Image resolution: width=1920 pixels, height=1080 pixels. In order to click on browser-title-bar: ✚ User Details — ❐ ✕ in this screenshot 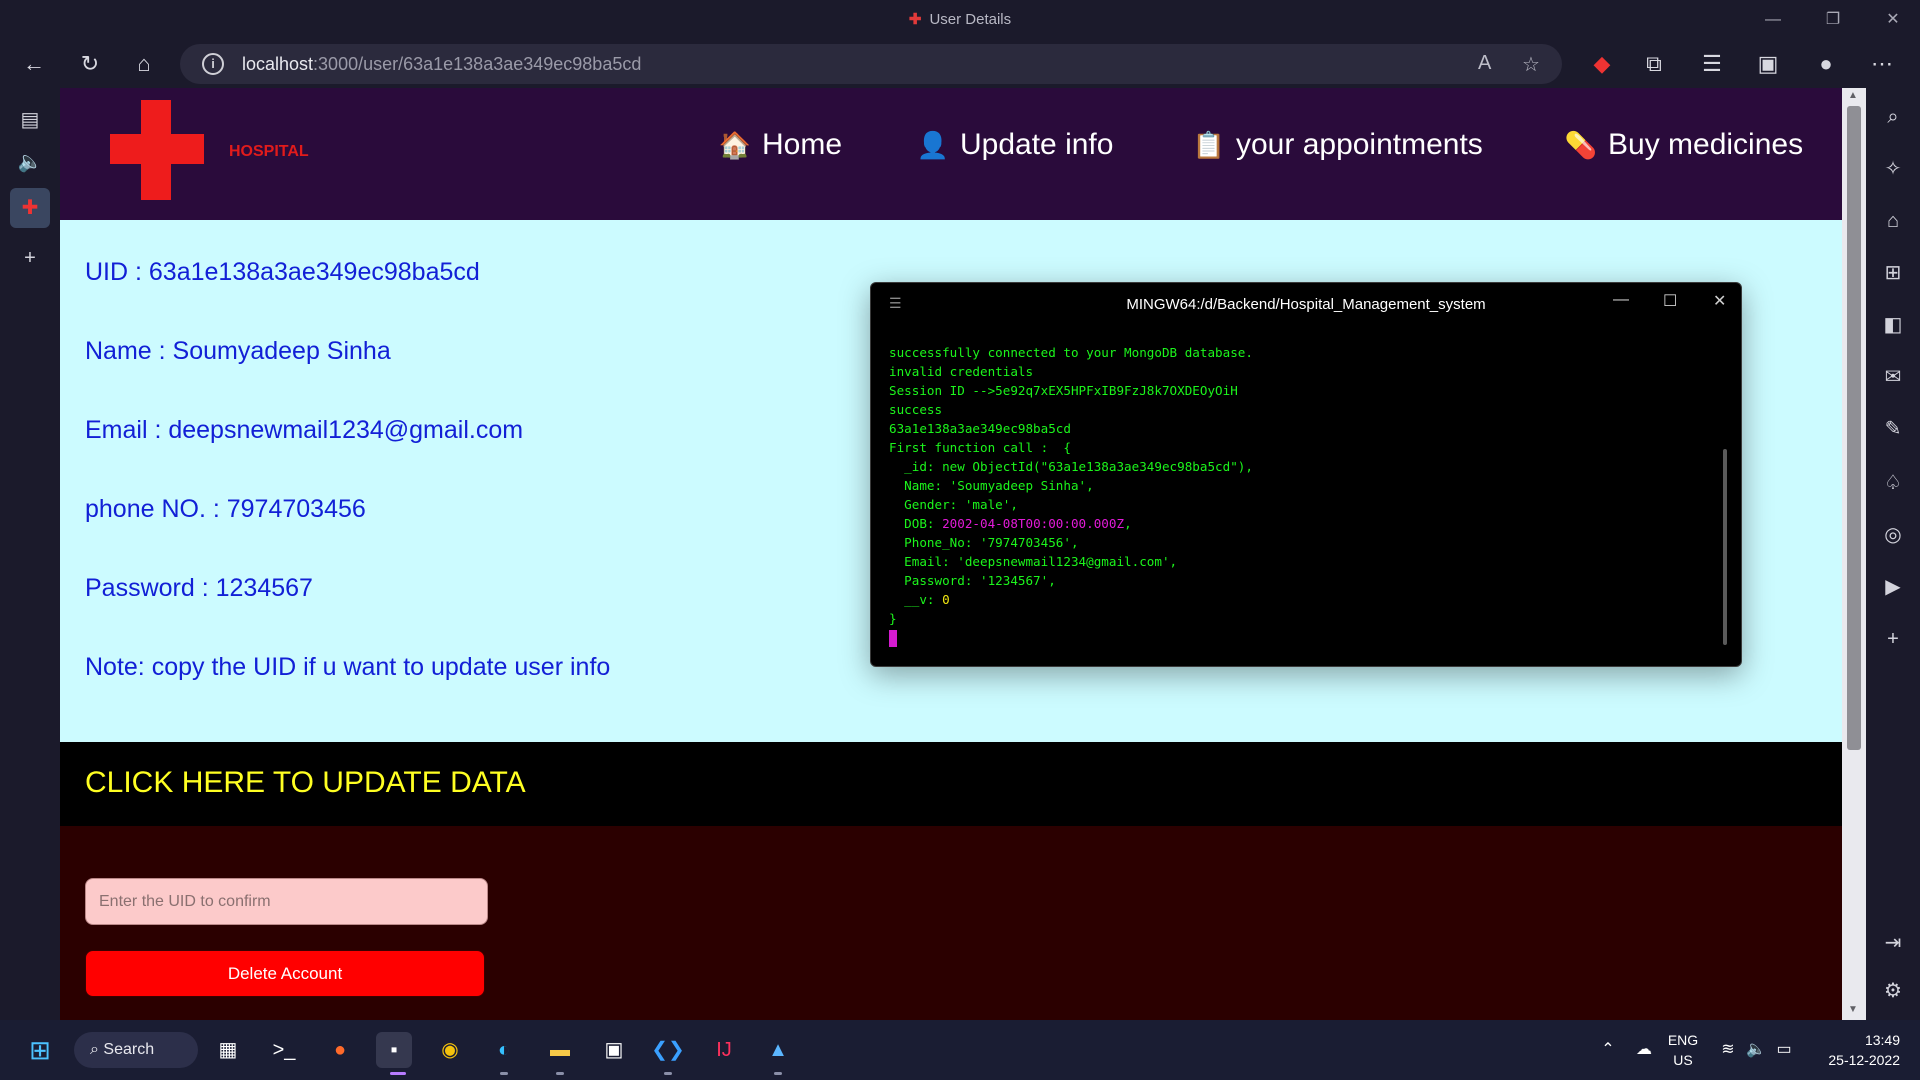, I will do `click(960, 20)`.